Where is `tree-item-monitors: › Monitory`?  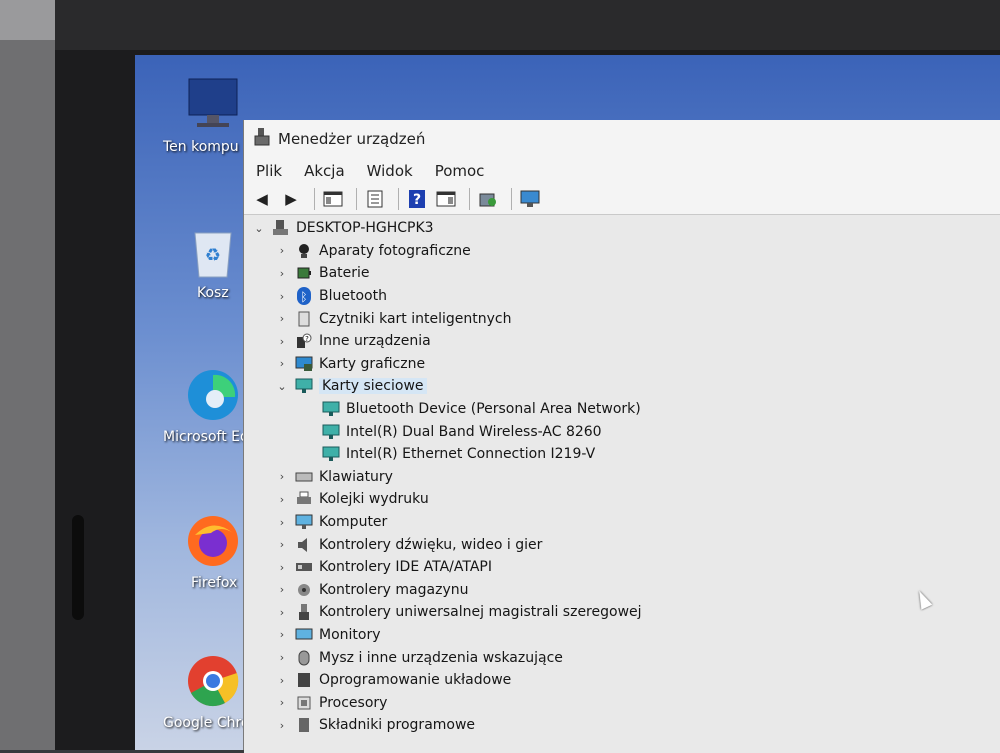 tree-item-monitors: › Monitory is located at coordinates (622, 635).